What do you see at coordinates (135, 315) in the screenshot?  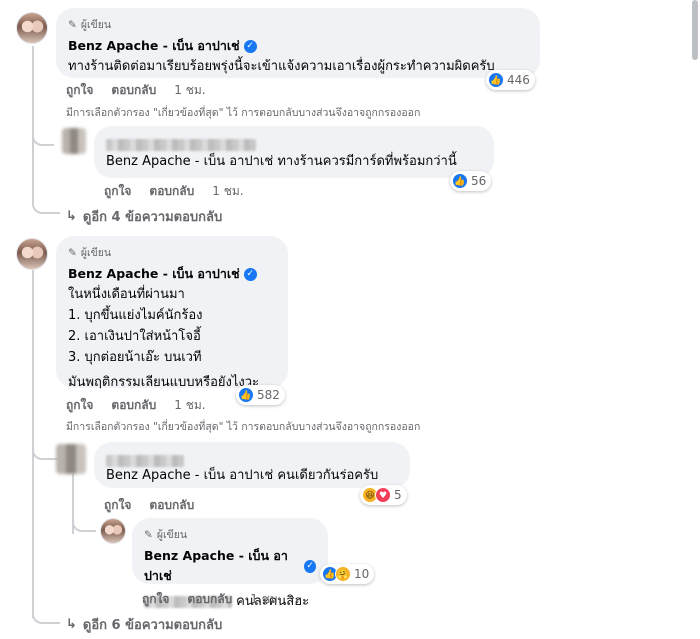 I see `comment-line: 1. บุกขึ้นแย่งไมค์นักร้อง` at bounding box center [135, 315].